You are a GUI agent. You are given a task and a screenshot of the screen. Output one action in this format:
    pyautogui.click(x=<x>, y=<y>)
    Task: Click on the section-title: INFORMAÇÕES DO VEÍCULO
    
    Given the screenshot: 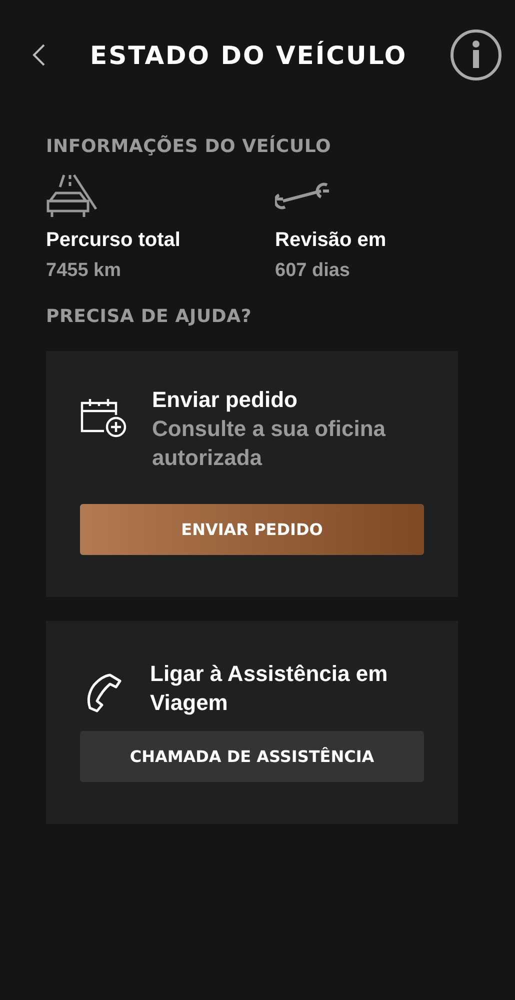 What is the action you would take?
    pyautogui.click(x=189, y=146)
    